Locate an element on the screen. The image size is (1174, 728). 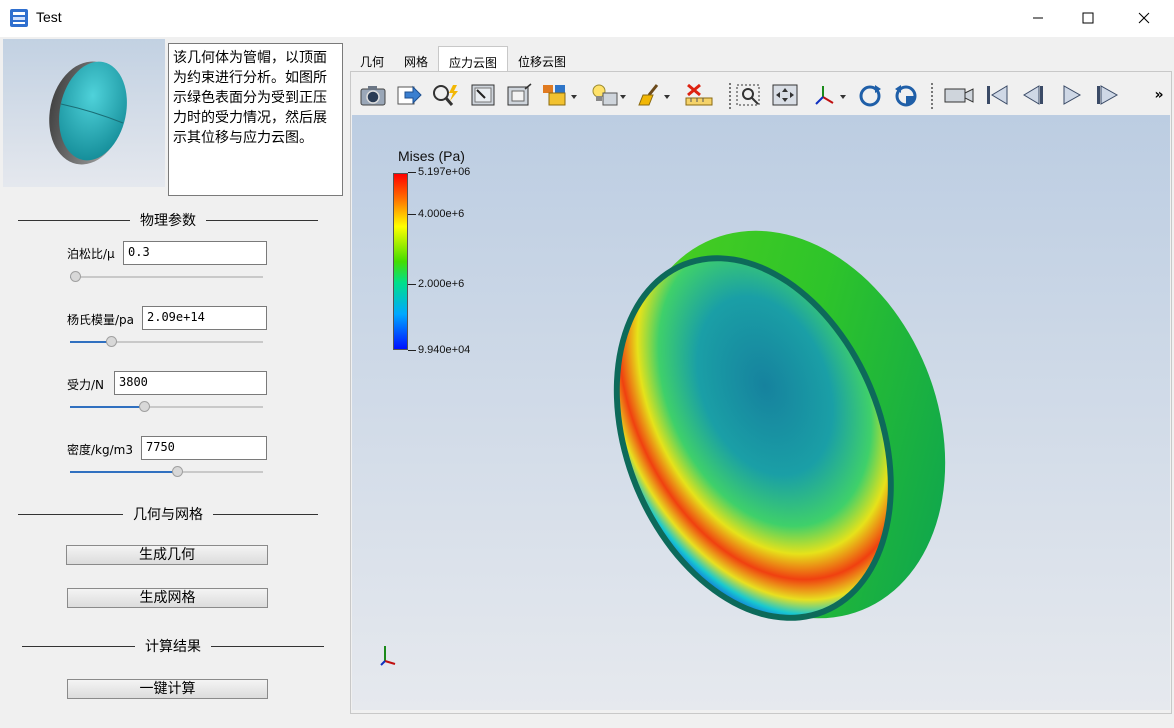
delete-ruler-icon is located at coordinates (699, 94).